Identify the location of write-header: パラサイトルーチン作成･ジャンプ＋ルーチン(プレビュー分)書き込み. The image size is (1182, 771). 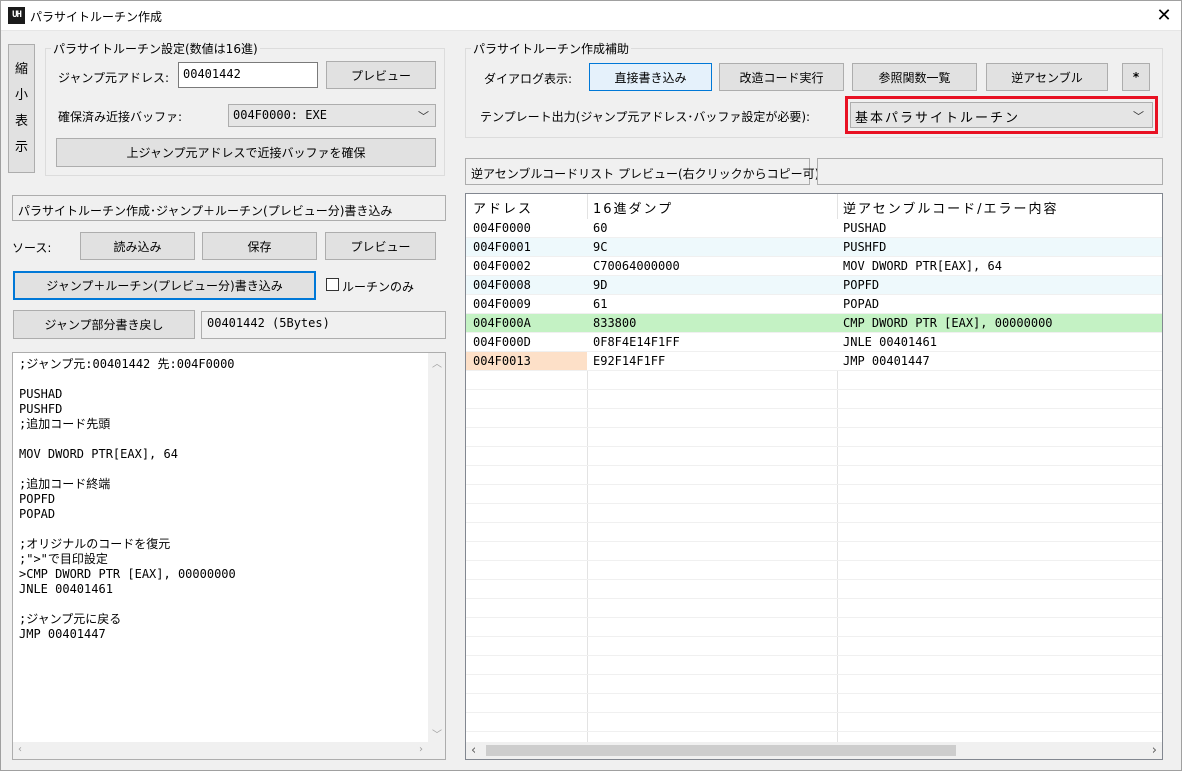
(229, 208).